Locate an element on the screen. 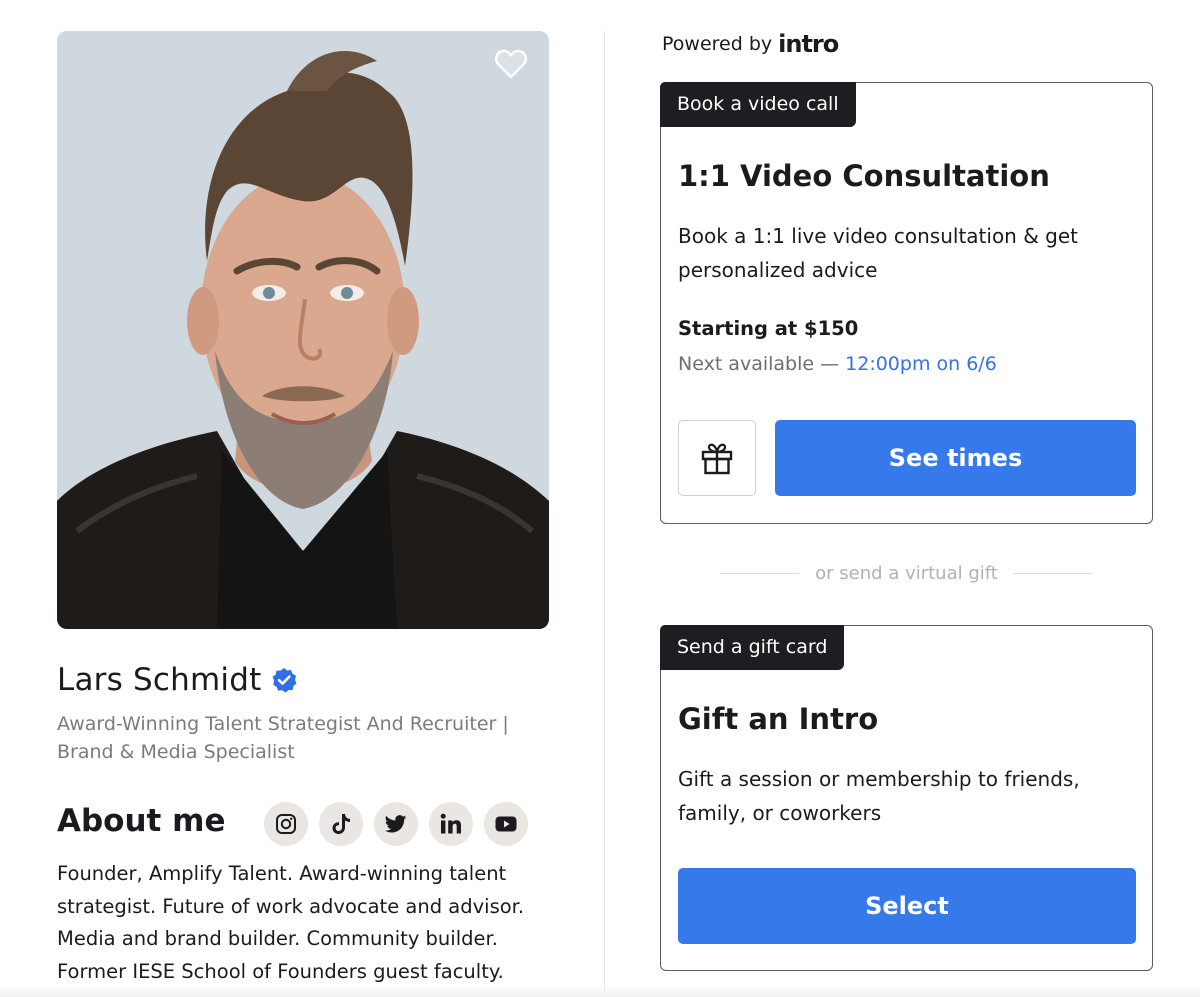 Image resolution: width=1200 pixels, height=997 pixels. linkedin-icon is located at coordinates (450, 823).